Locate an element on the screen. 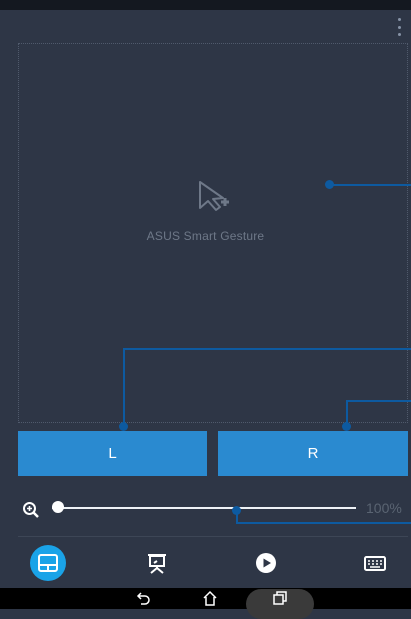 The height and width of the screenshot is (619, 411). mode-presentation-button is located at coordinates (157, 563).